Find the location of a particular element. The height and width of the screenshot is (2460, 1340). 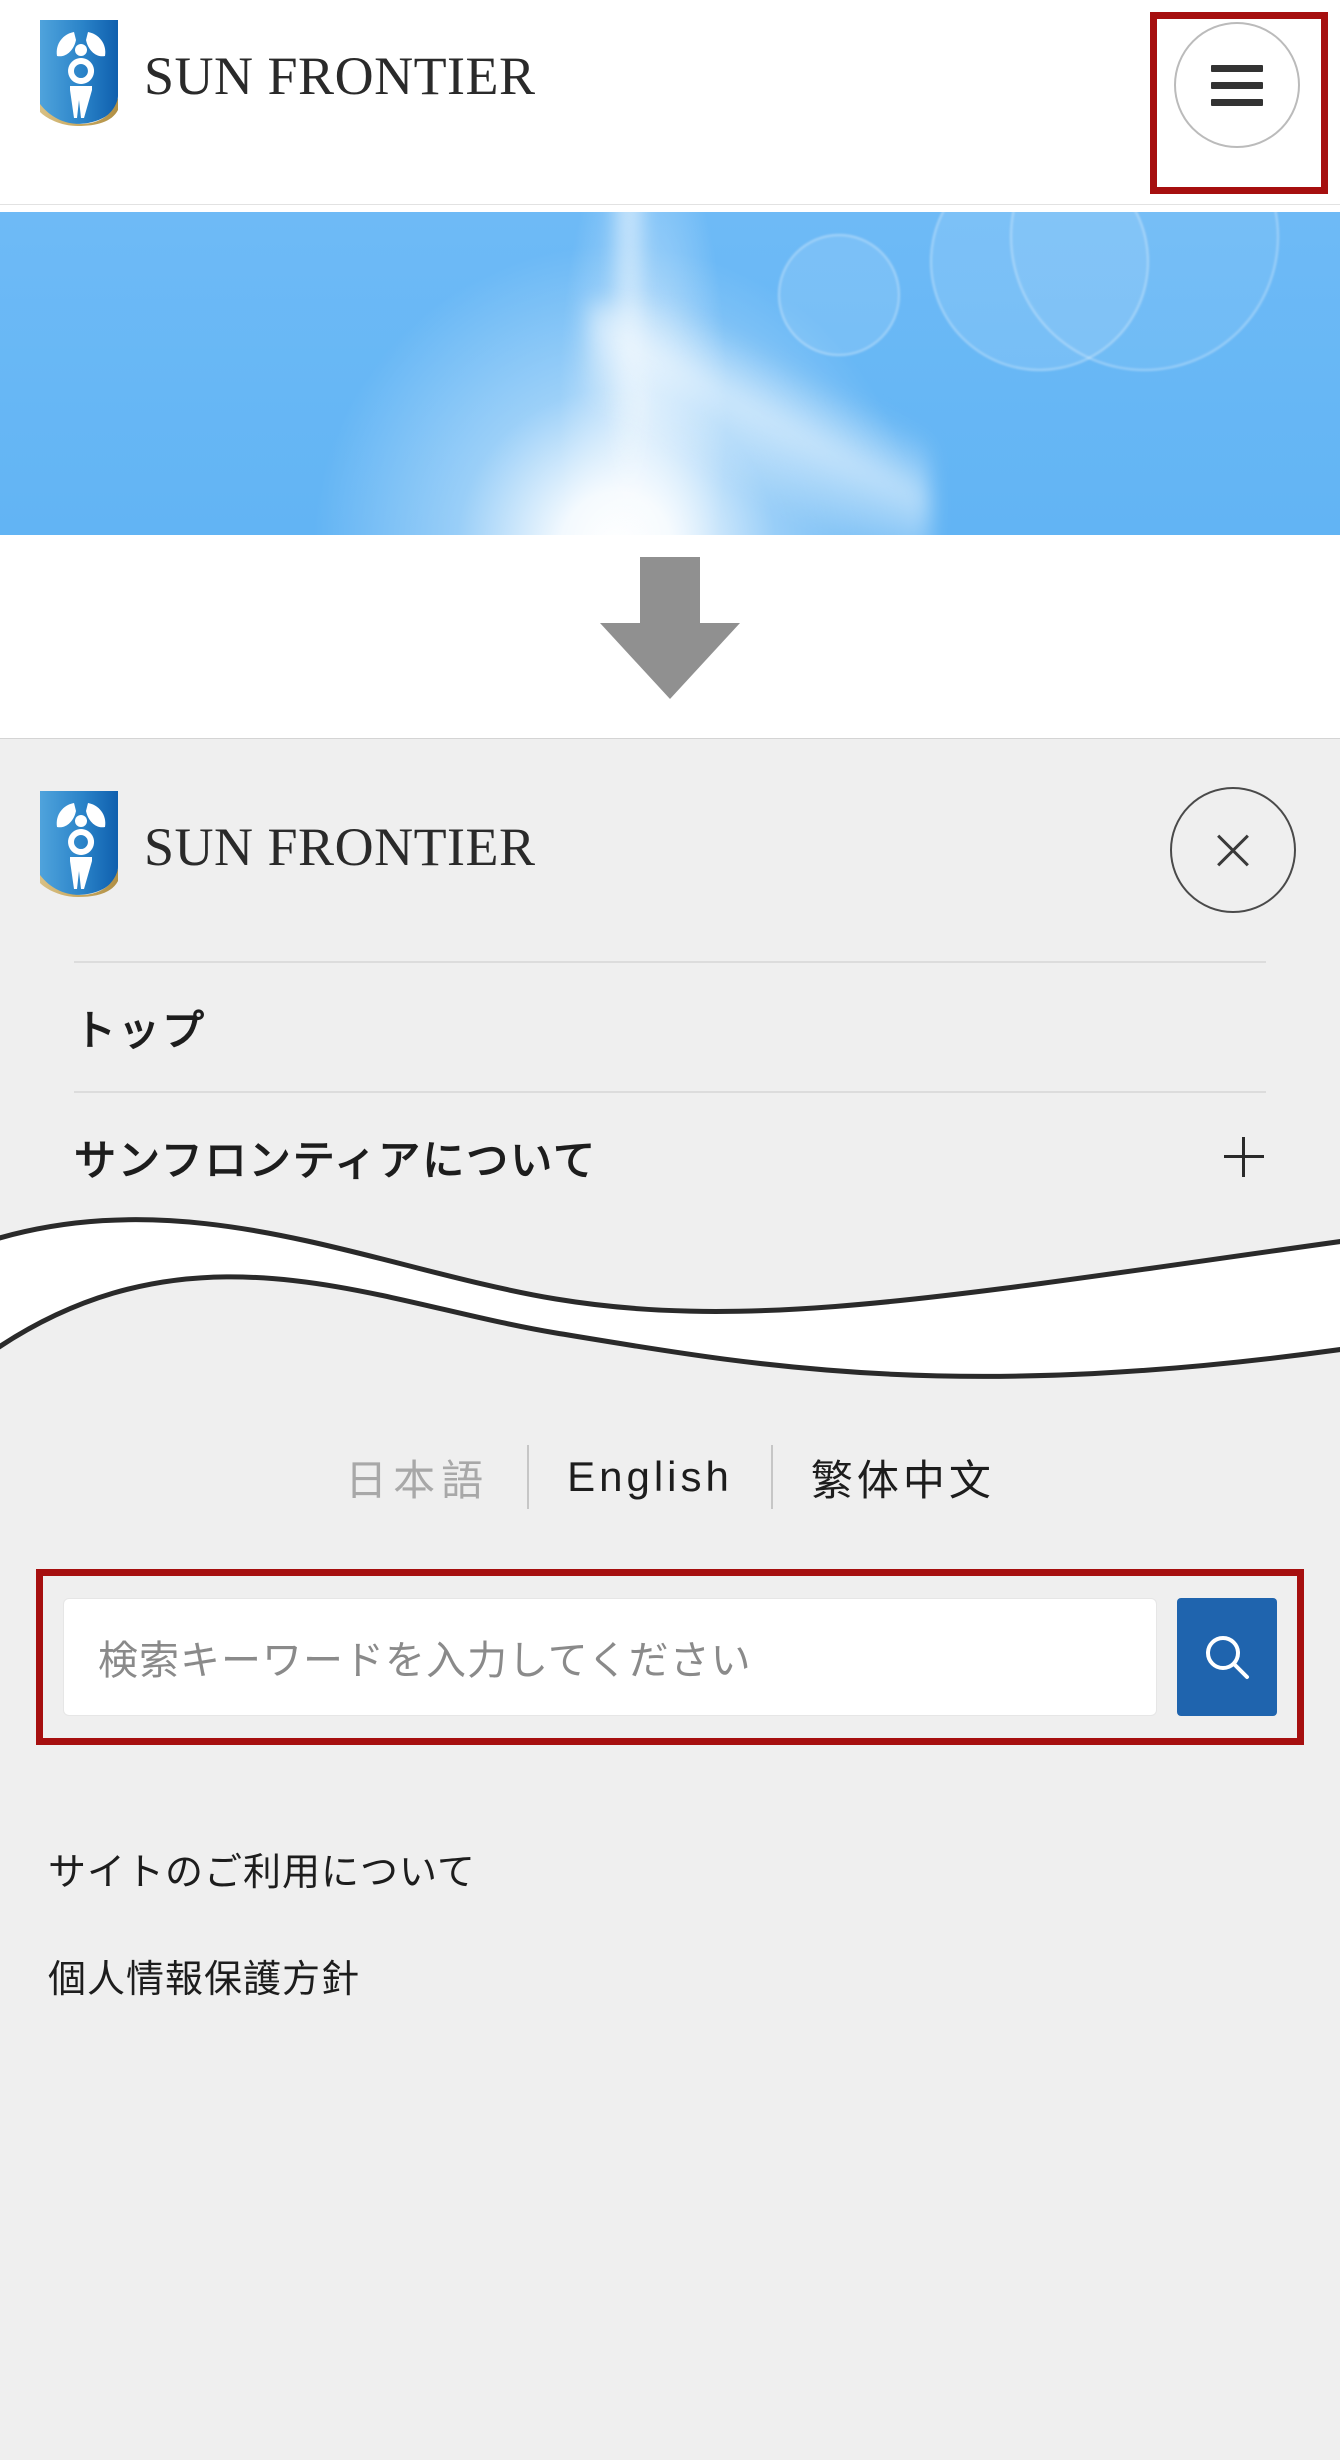

header-logo: SUN FRONTIER is located at coordinates (286, 74).